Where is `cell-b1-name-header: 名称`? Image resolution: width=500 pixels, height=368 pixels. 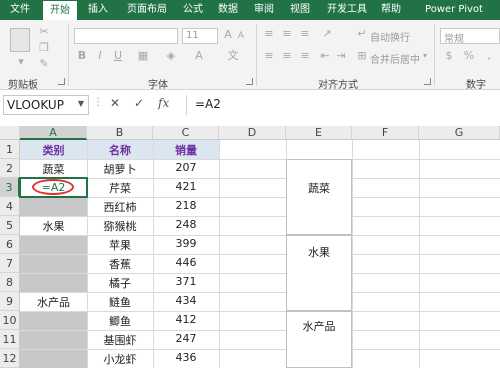 cell-b1-name-header: 名称 is located at coordinates (120, 150).